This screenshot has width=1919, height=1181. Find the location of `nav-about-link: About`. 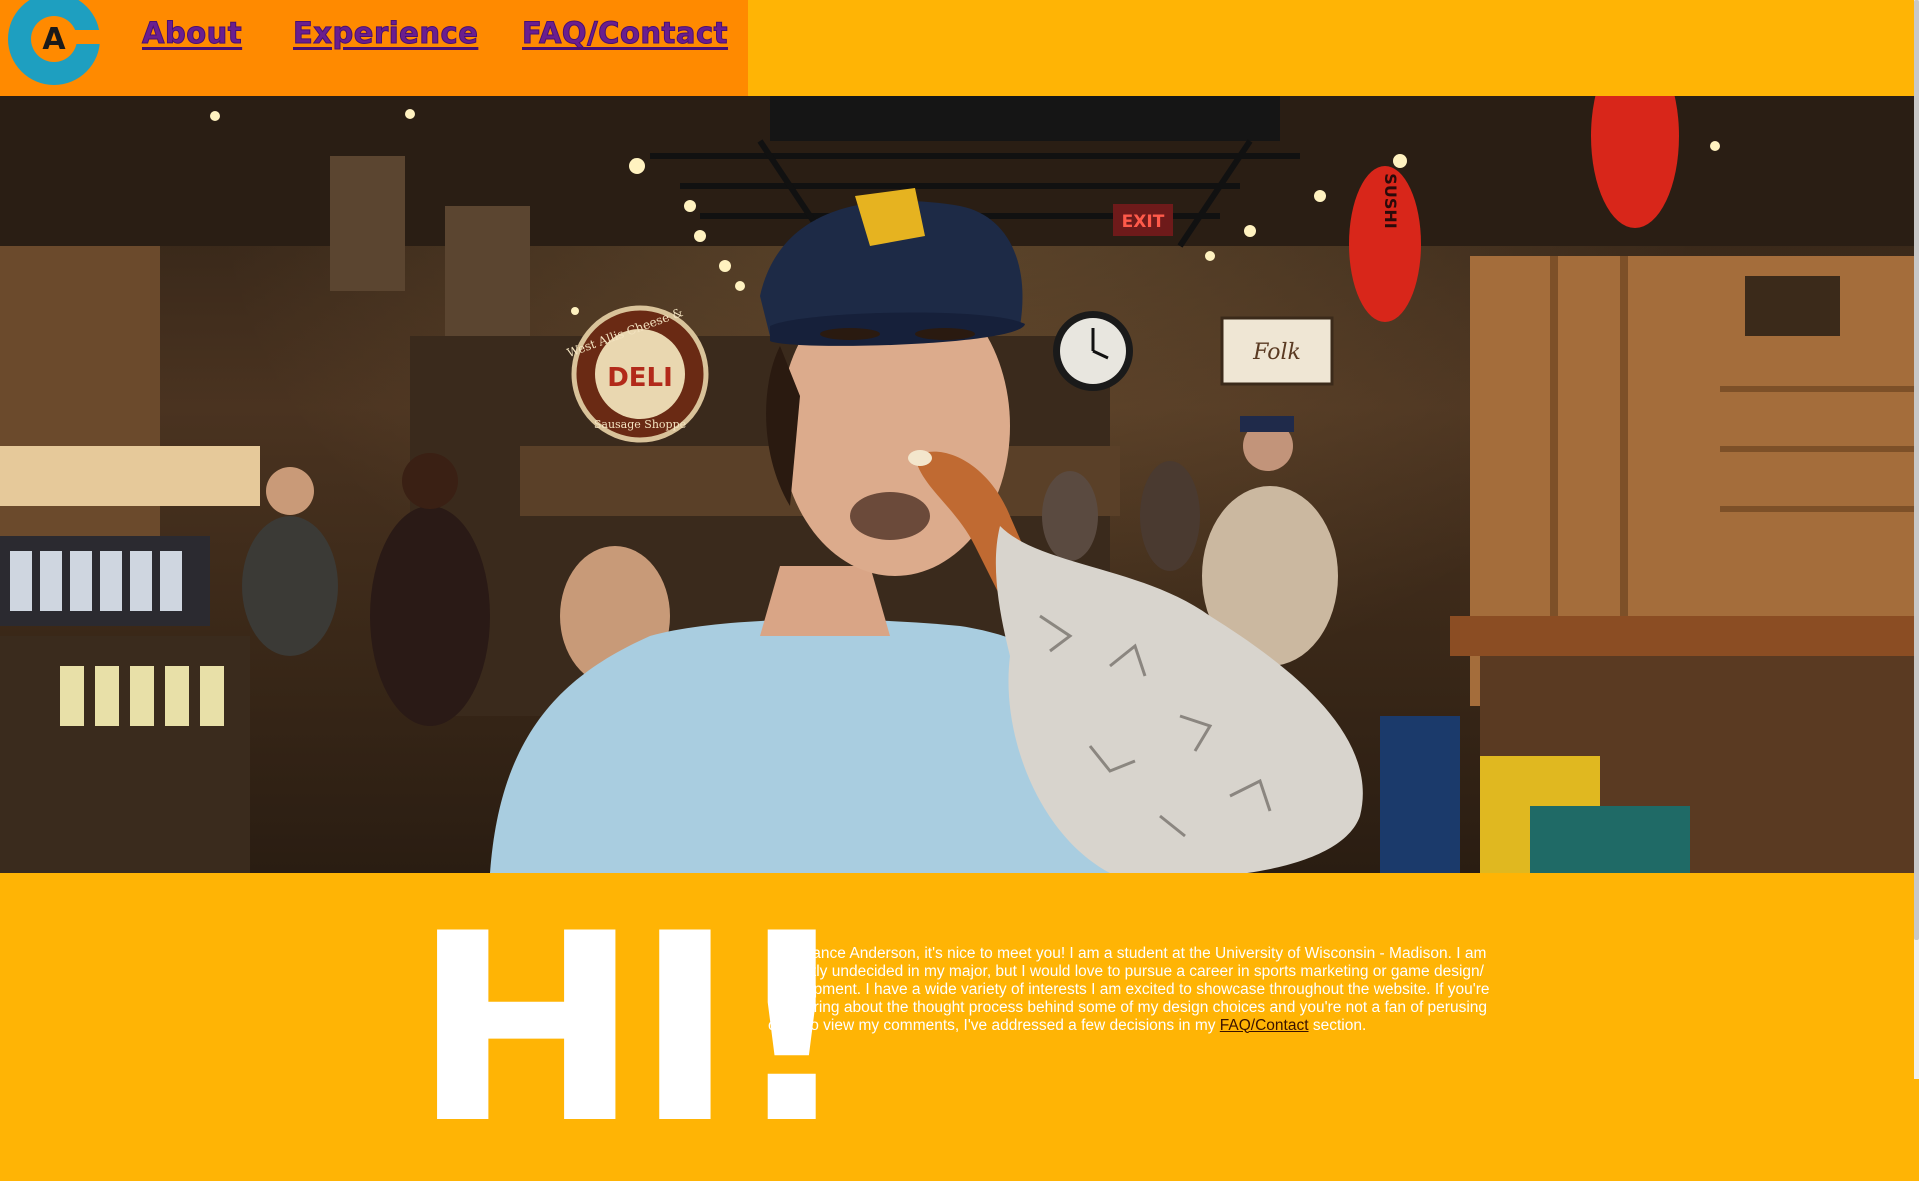

nav-about-link: About is located at coordinates (191, 33).